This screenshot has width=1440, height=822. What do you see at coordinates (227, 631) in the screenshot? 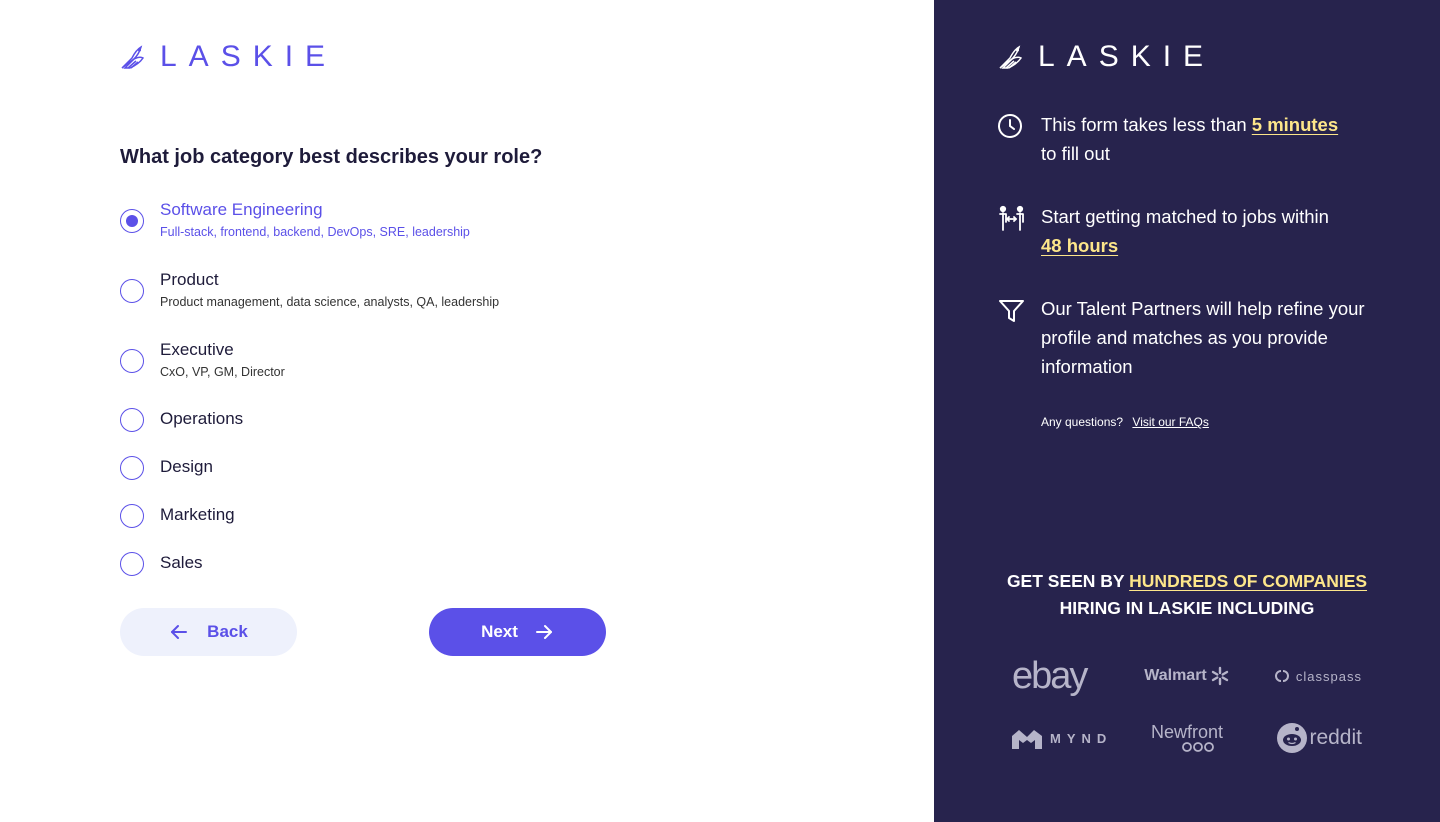
I see `back-label: Back` at bounding box center [227, 631].